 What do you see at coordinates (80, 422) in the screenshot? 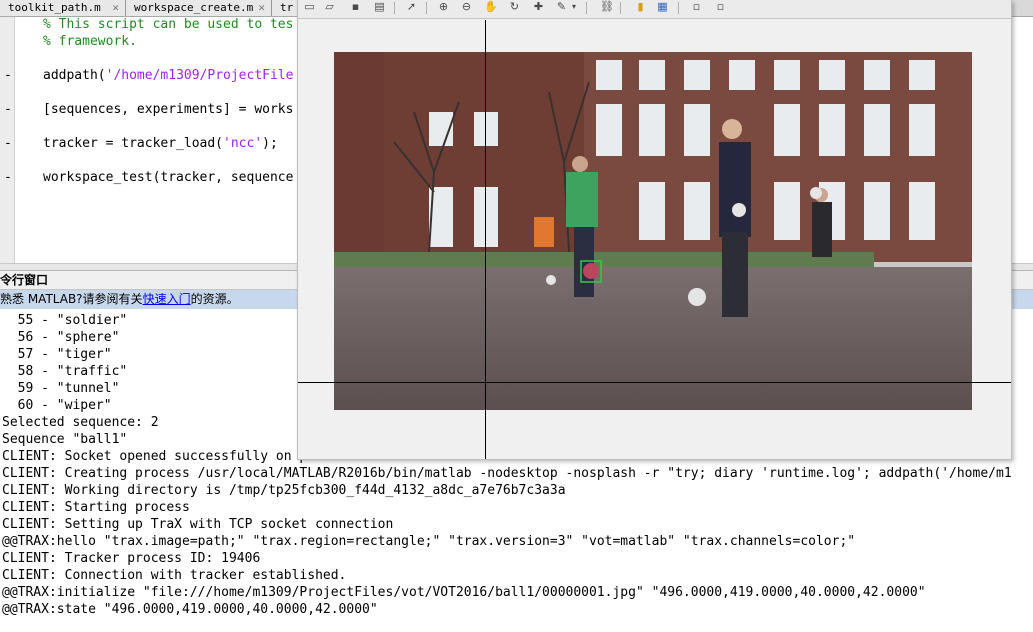
I see `console-line: Selected sequence: 2` at bounding box center [80, 422].